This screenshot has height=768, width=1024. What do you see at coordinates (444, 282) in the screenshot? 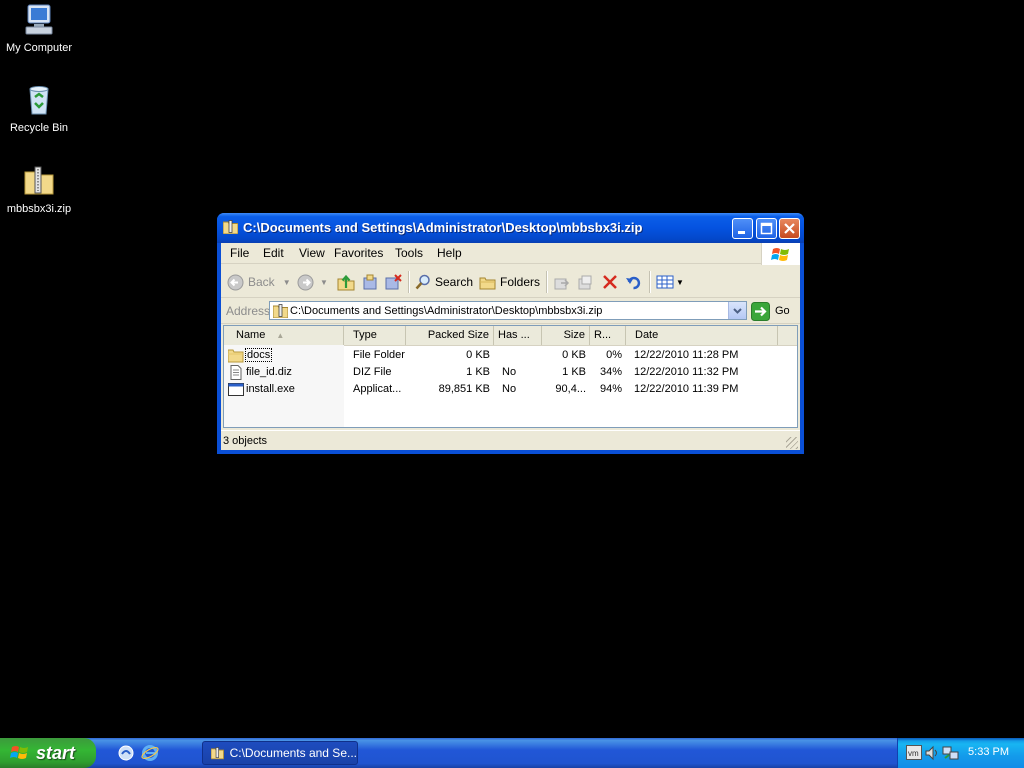
I see `search-button: Search` at bounding box center [444, 282].